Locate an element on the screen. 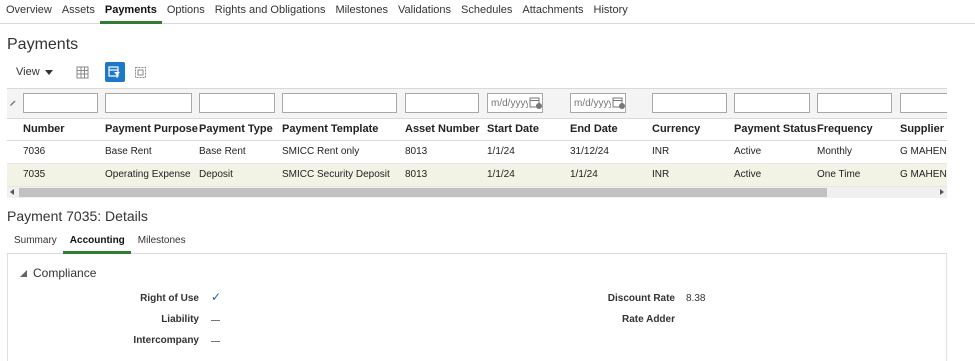 This screenshot has width=975, height=361. filter-payment-template-input is located at coordinates (339, 103).